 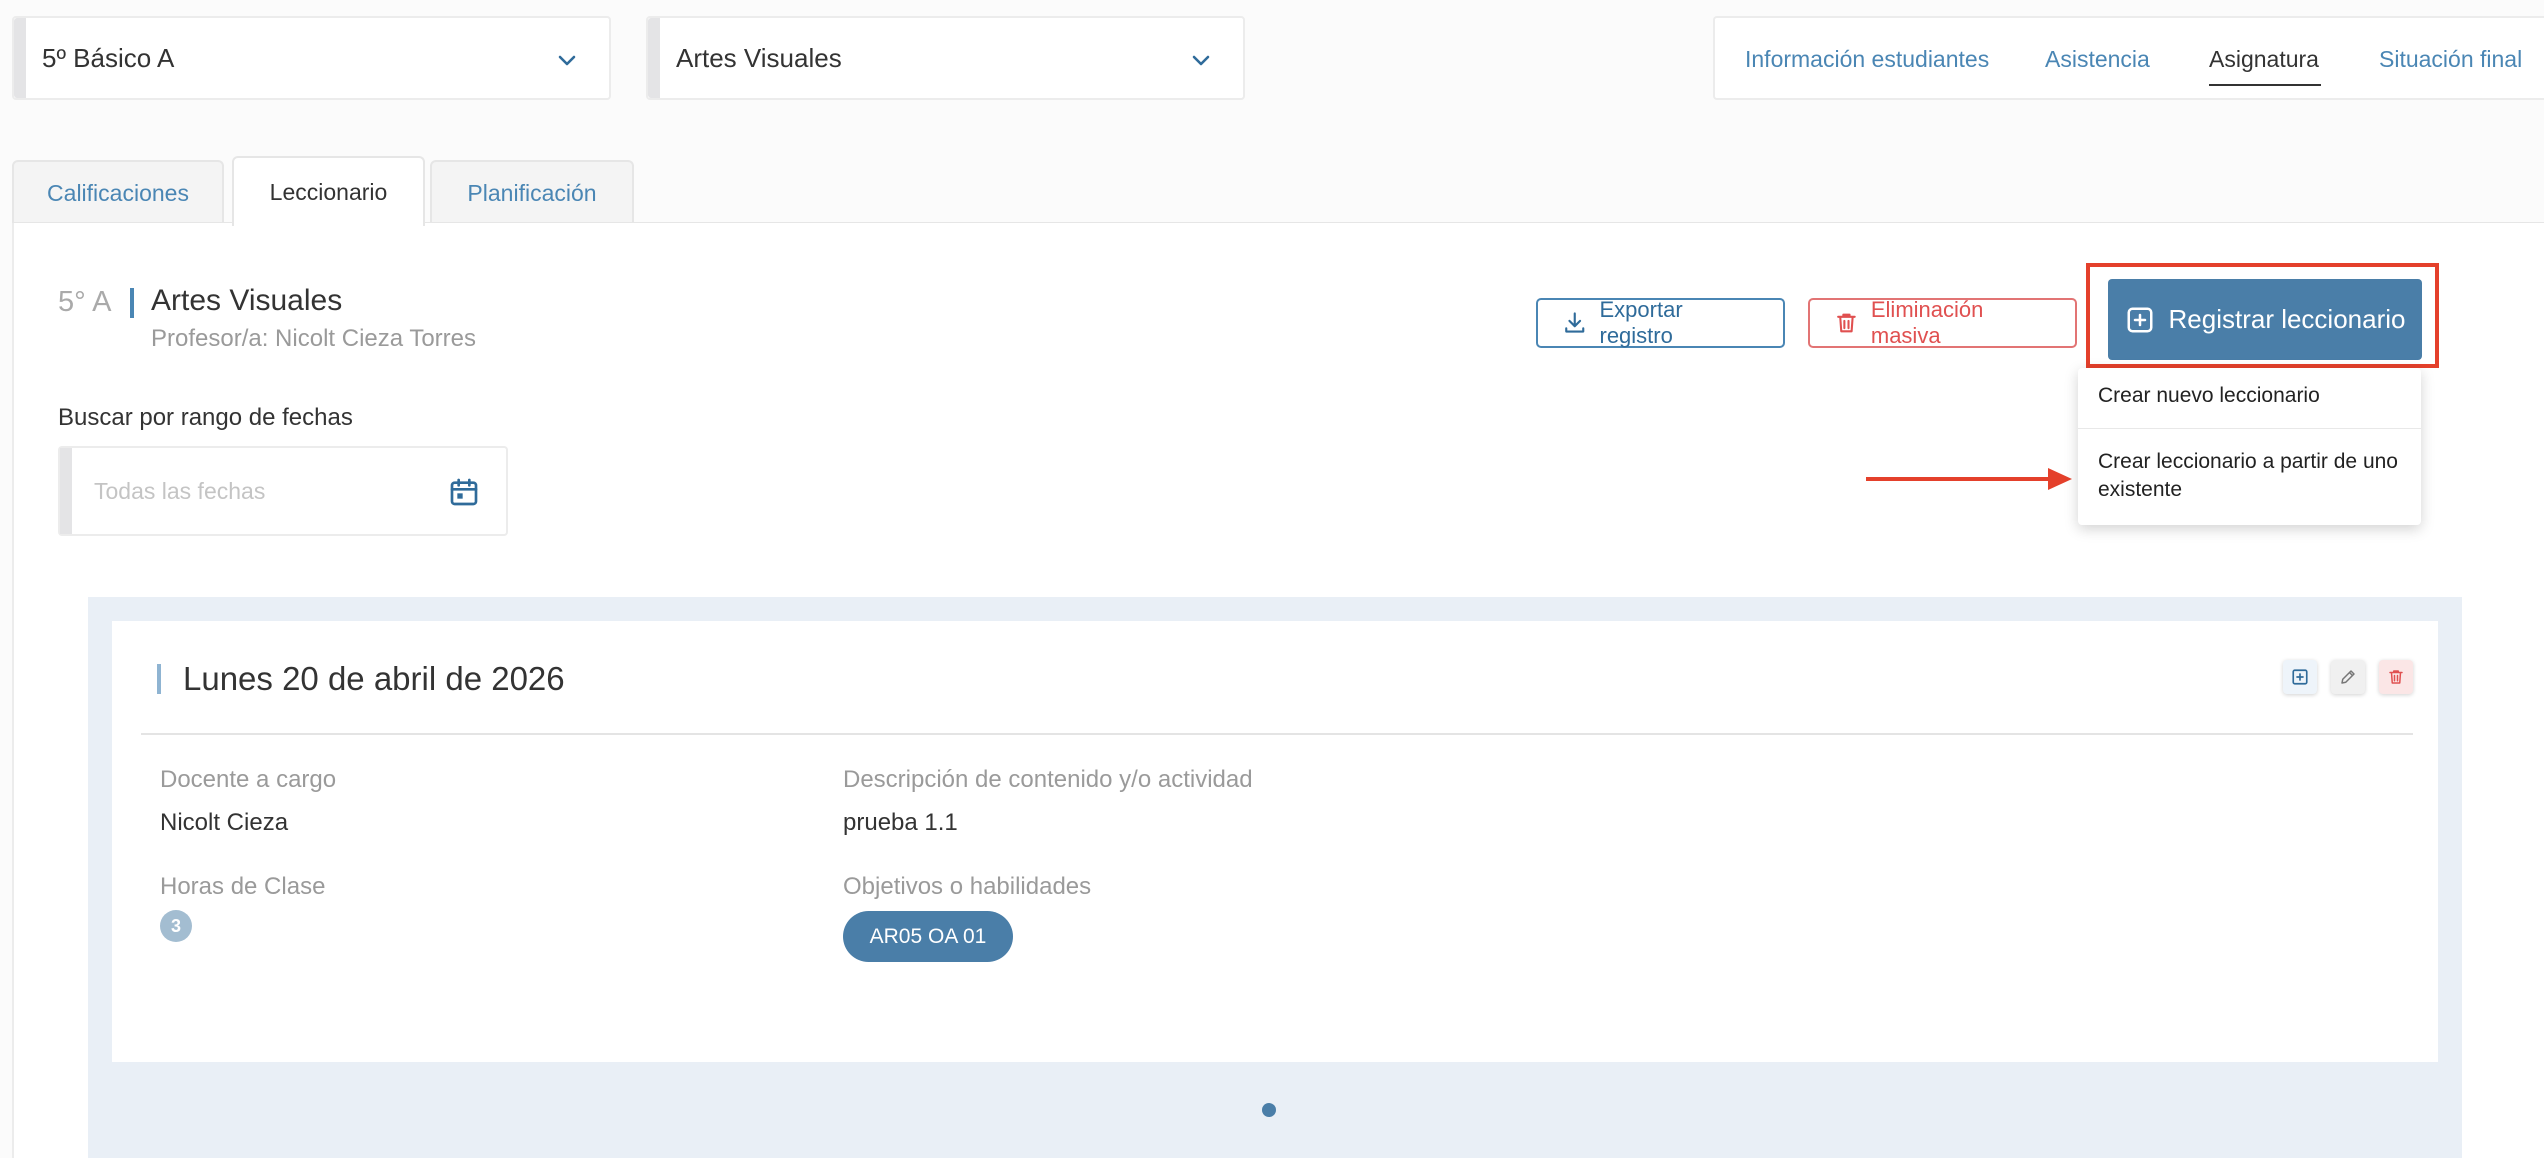 What do you see at coordinates (243, 886) in the screenshot?
I see `class-hours-label: Horas de Clase` at bounding box center [243, 886].